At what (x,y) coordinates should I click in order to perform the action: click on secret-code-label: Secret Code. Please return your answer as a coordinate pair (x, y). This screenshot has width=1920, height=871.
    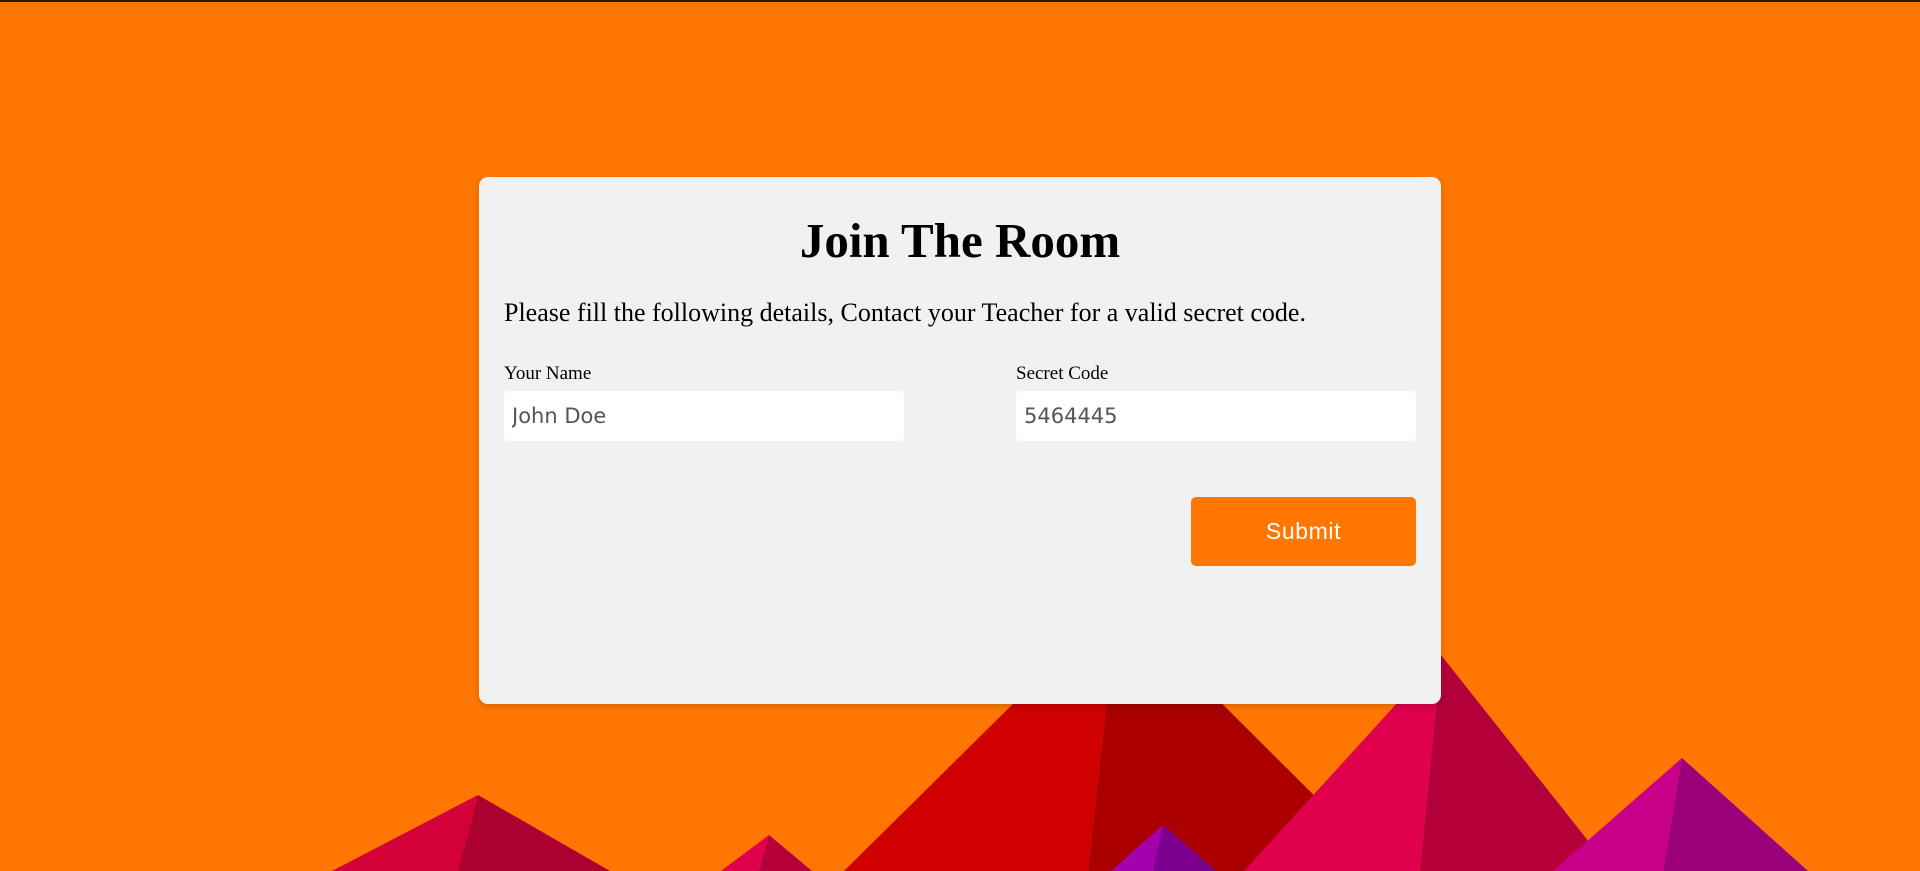
    Looking at the image, I should click on (1062, 373).